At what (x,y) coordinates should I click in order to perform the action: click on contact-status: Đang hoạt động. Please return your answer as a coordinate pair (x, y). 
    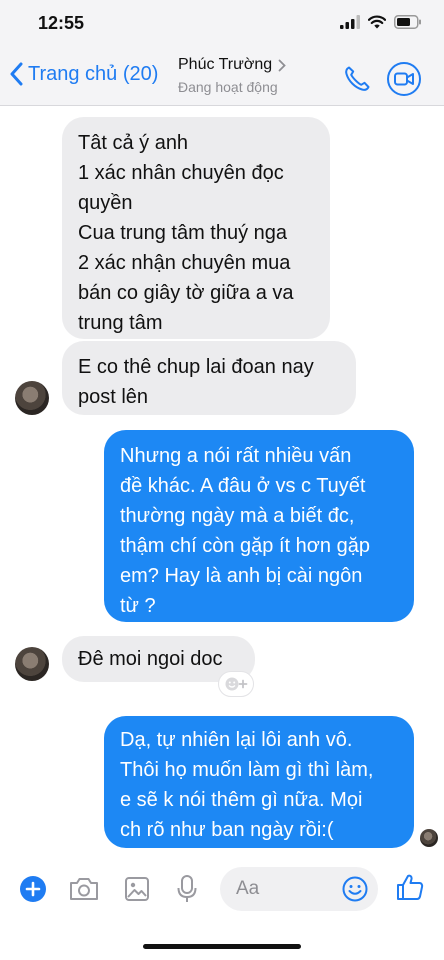
    Looking at the image, I should click on (228, 87).